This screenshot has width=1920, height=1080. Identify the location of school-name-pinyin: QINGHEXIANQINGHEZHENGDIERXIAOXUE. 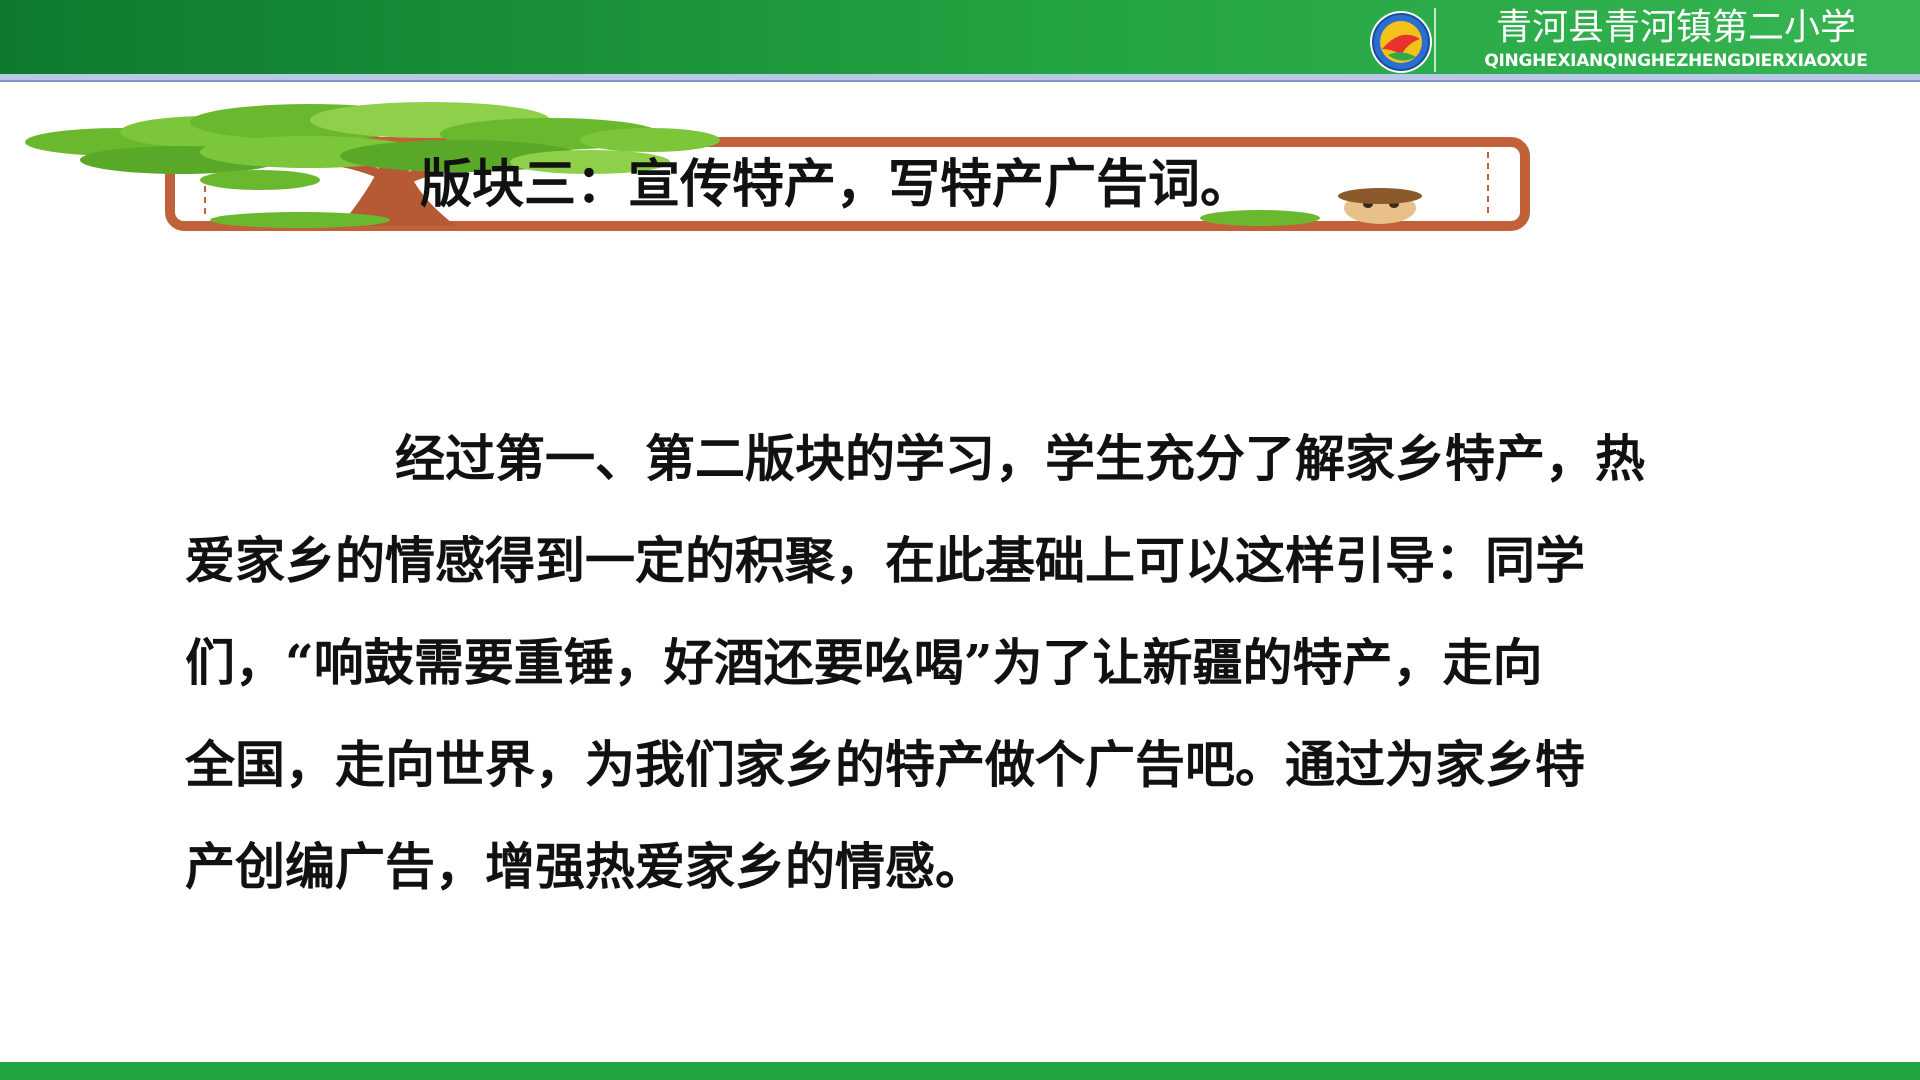
(1676, 61).